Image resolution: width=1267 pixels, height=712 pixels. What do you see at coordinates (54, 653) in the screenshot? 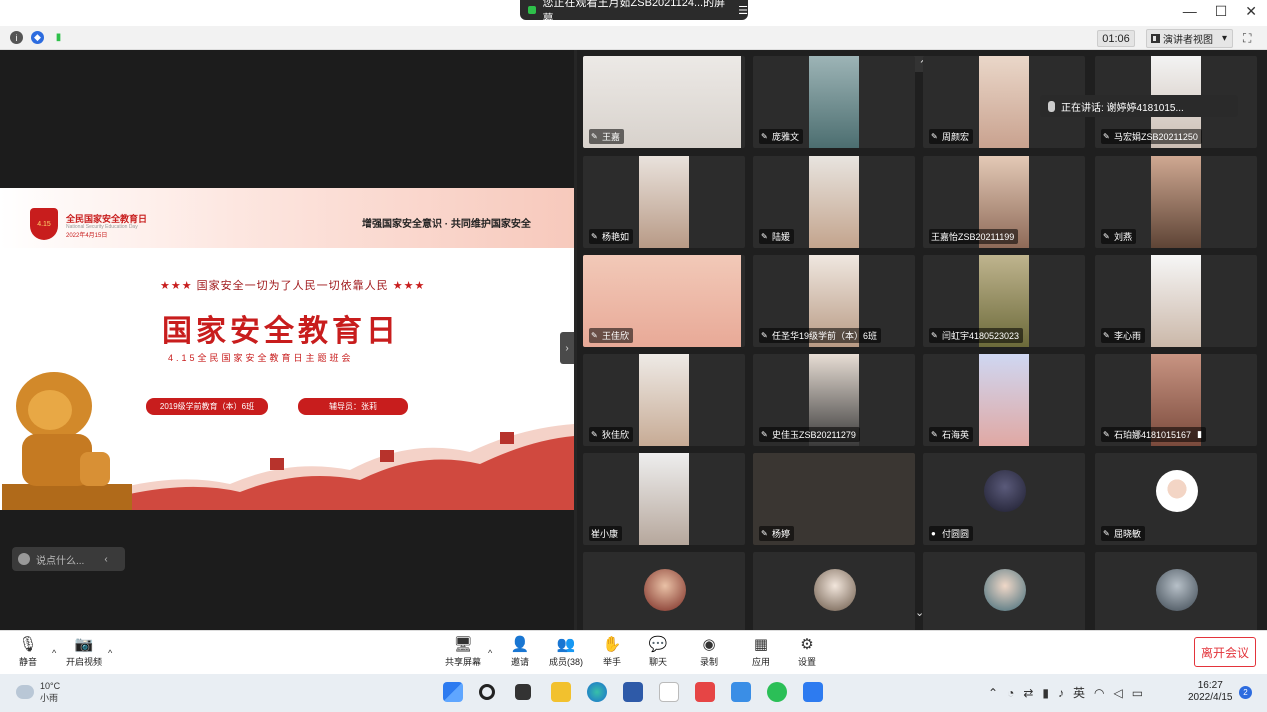
I see `audio-options-caret: ^` at bounding box center [54, 653].